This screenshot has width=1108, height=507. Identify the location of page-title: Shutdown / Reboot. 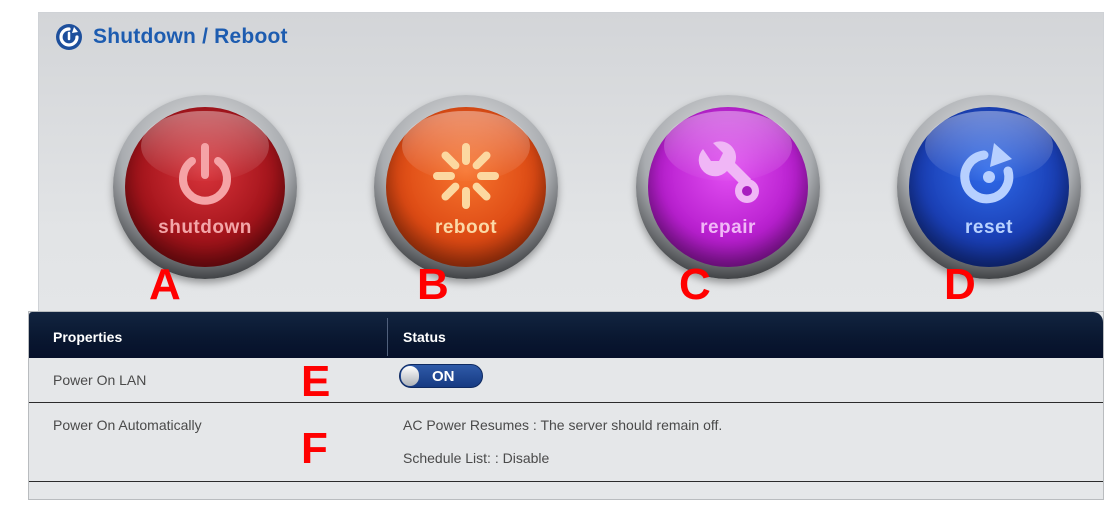
(190, 36).